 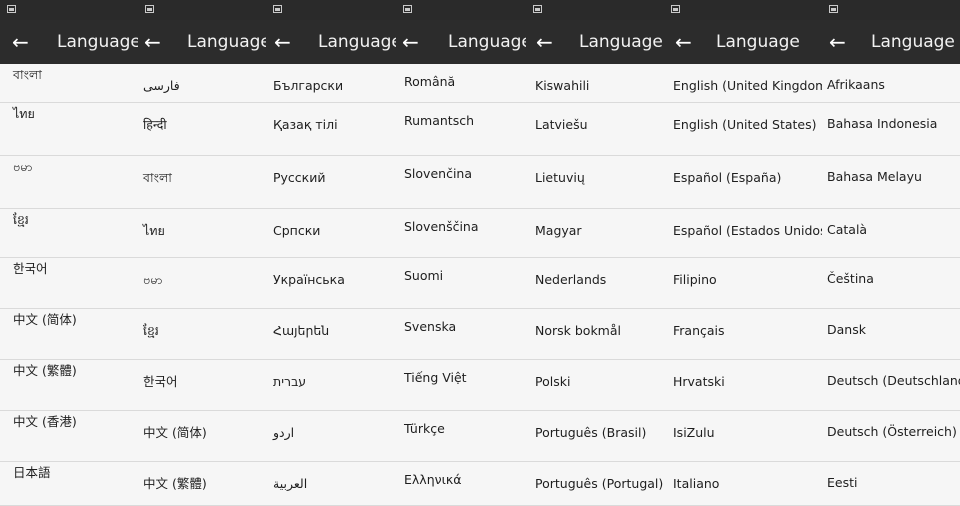 What do you see at coordinates (461, 233) in the screenshot?
I see `language-list-item: Slovenščina` at bounding box center [461, 233].